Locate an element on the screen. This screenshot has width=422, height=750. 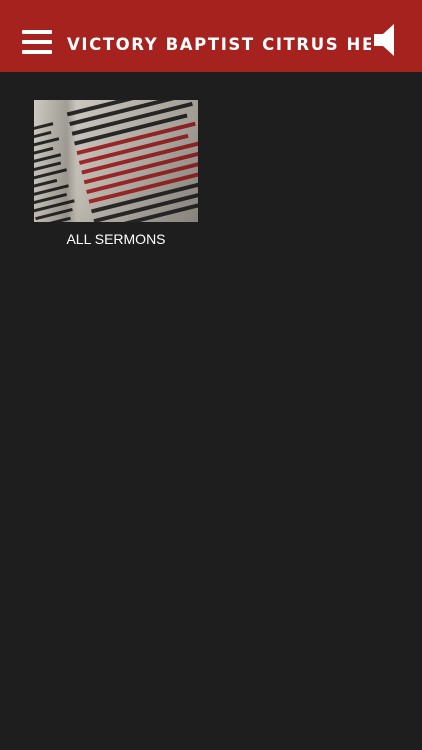
page-title: VICTORY BAPTIST CITRUS HEIGHTS is located at coordinates (219, 44).